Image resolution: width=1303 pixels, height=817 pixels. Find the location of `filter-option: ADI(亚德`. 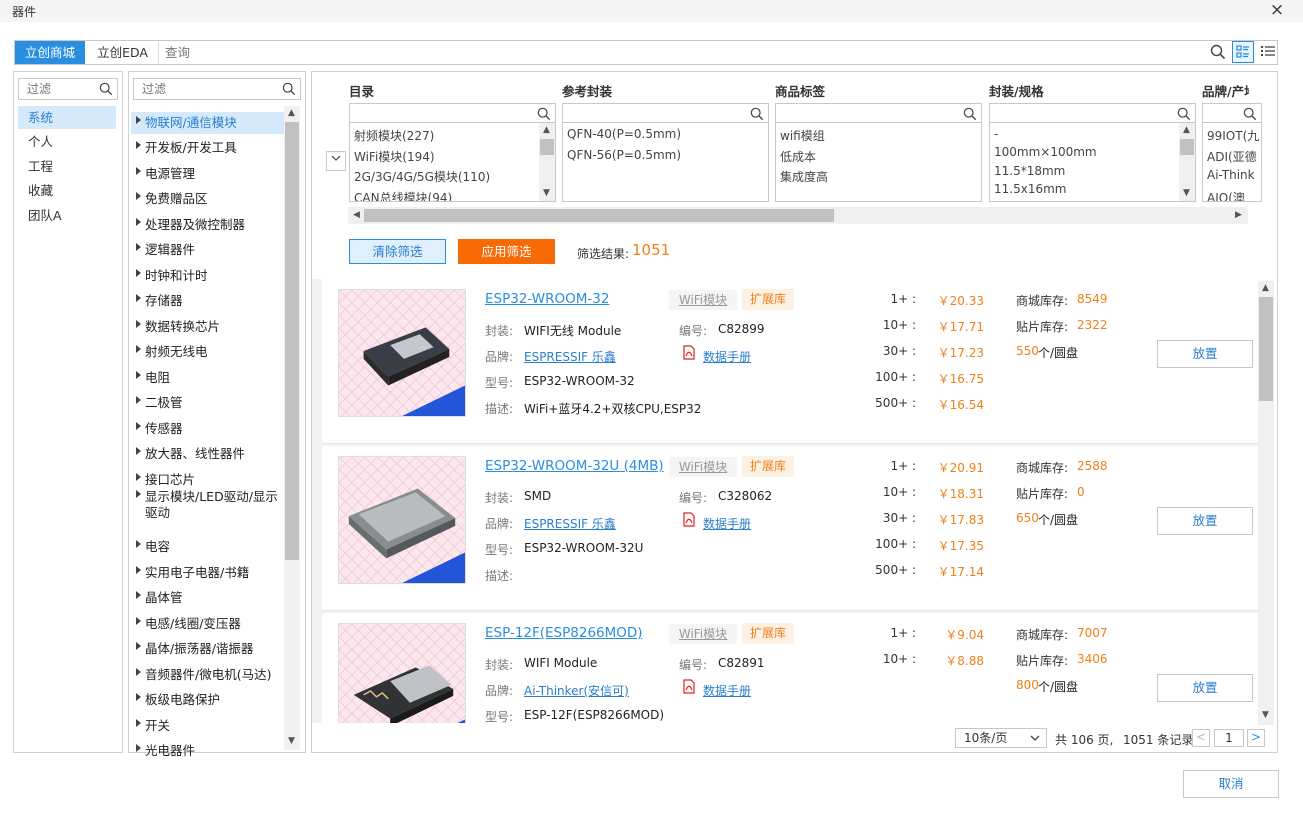

filter-option: ADI(亚德 is located at coordinates (1232, 156).